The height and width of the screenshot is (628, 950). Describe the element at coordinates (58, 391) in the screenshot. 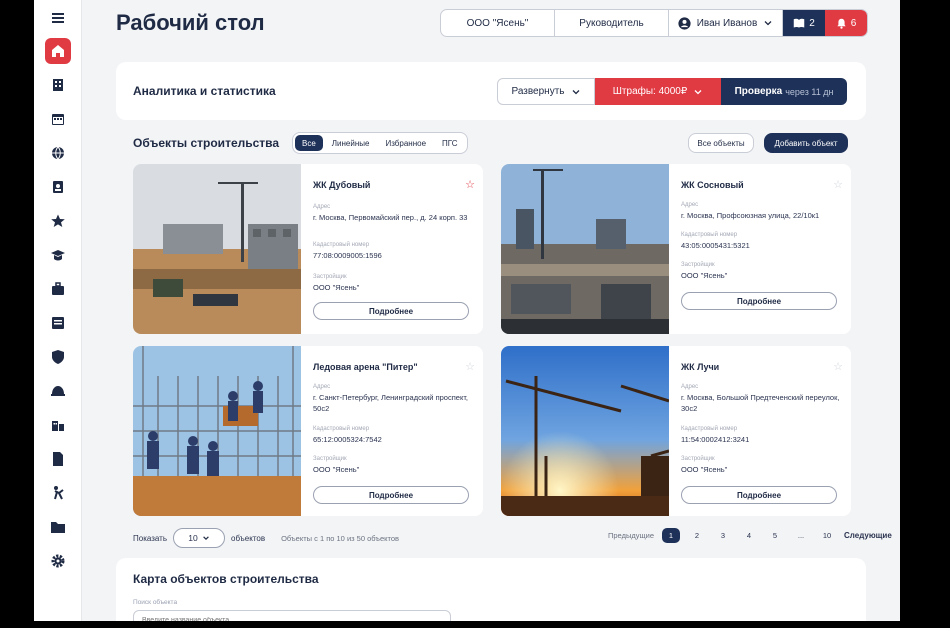

I see `helmet-icon` at that location.